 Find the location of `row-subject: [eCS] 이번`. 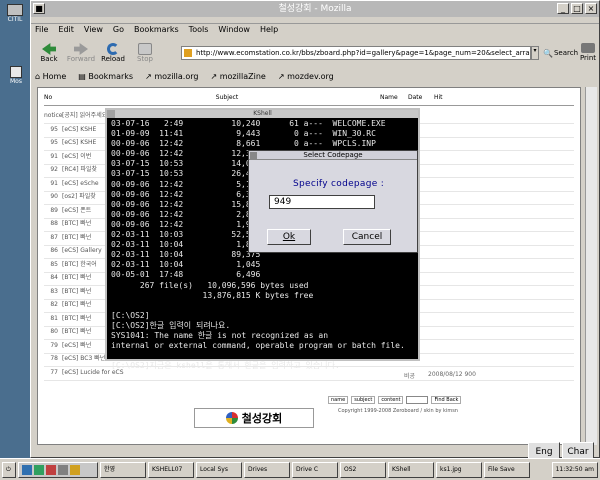

row-subject: [eCS] 이번 is located at coordinates (76, 156).